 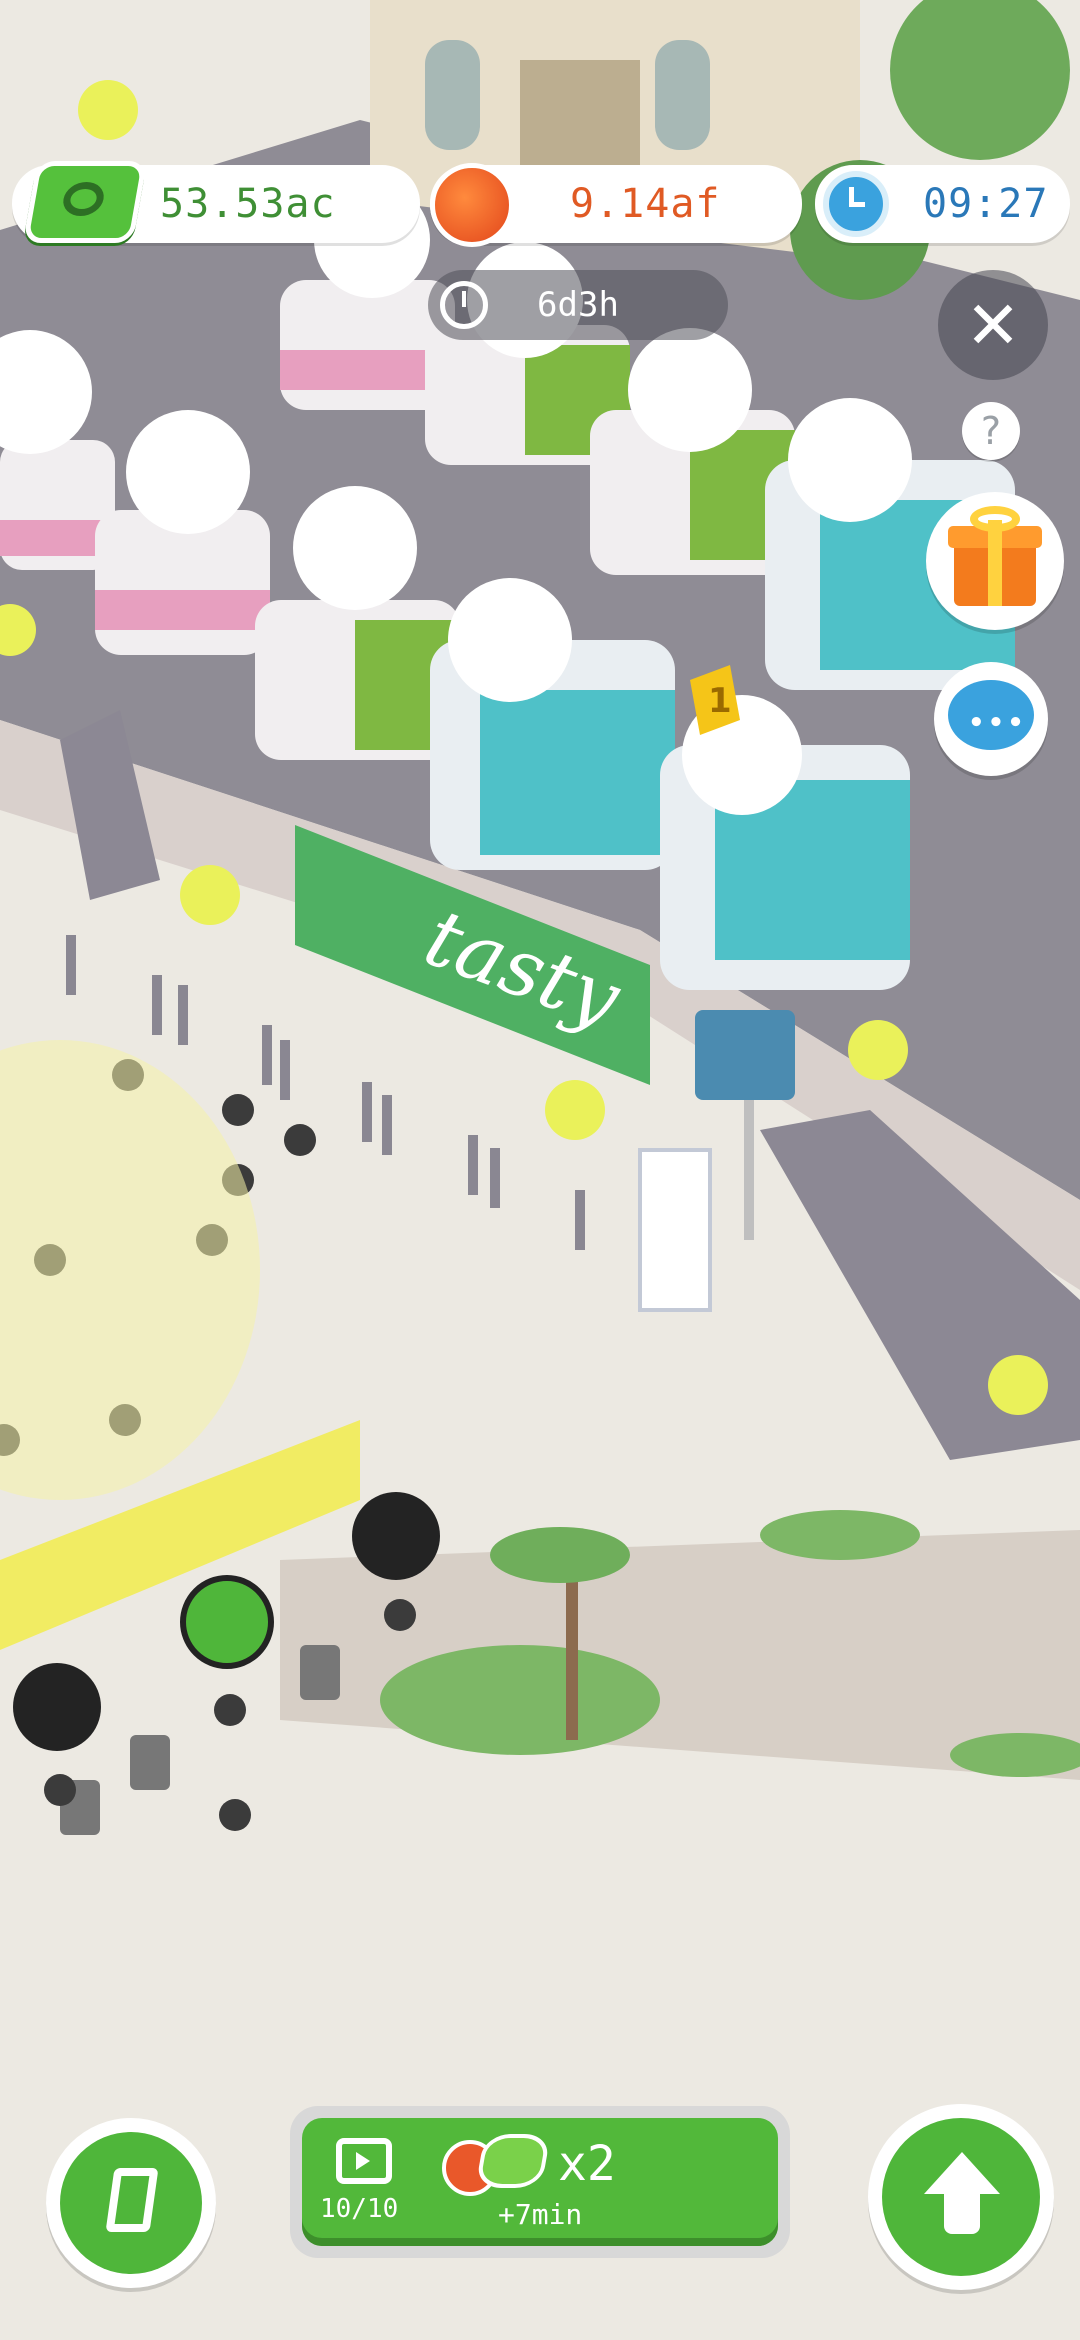 What do you see at coordinates (364, 2161) in the screenshot?
I see `video-ad-icon` at bounding box center [364, 2161].